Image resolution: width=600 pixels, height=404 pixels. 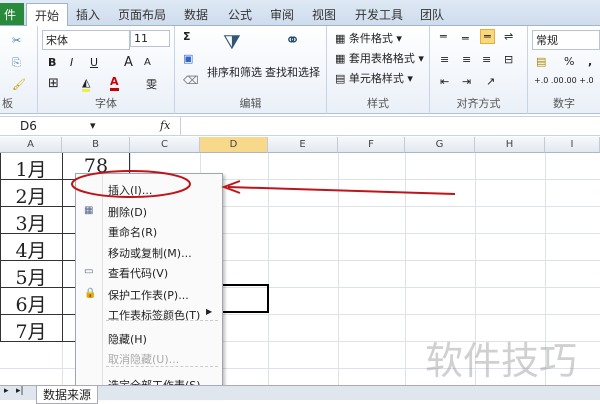 What do you see at coordinates (90, 293) in the screenshot?
I see `lock-icon: 🔒` at bounding box center [90, 293].